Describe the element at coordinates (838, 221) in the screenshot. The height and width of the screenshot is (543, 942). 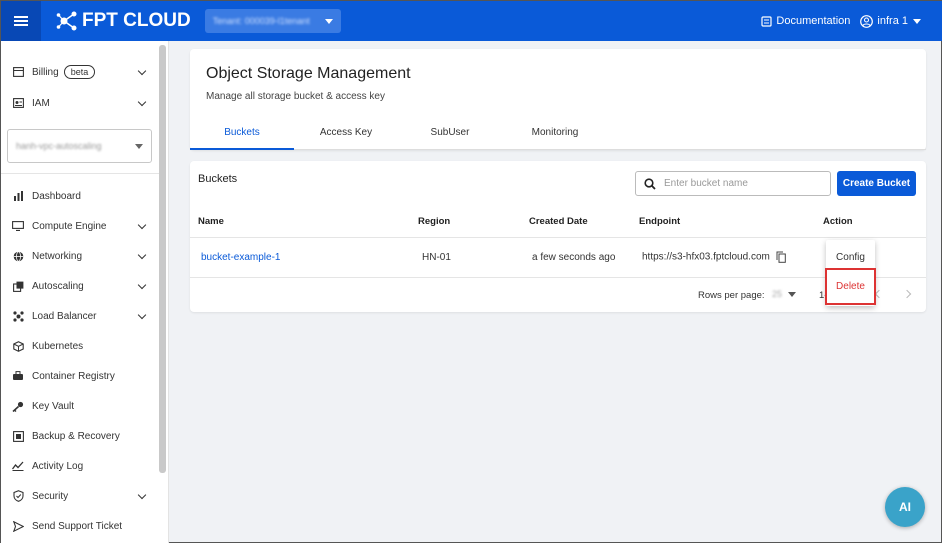
I see `column-header-action: Action` at that location.